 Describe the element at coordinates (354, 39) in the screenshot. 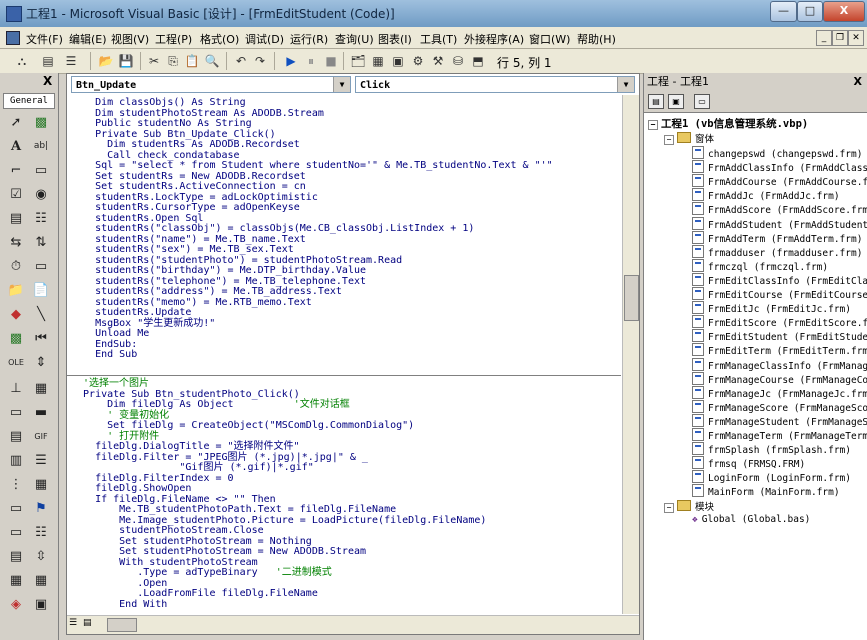

I see `menu-query: 查询(U)` at that location.